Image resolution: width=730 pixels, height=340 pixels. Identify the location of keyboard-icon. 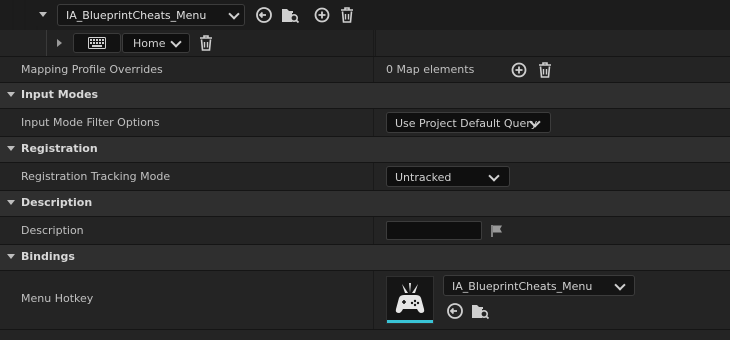
(97, 43).